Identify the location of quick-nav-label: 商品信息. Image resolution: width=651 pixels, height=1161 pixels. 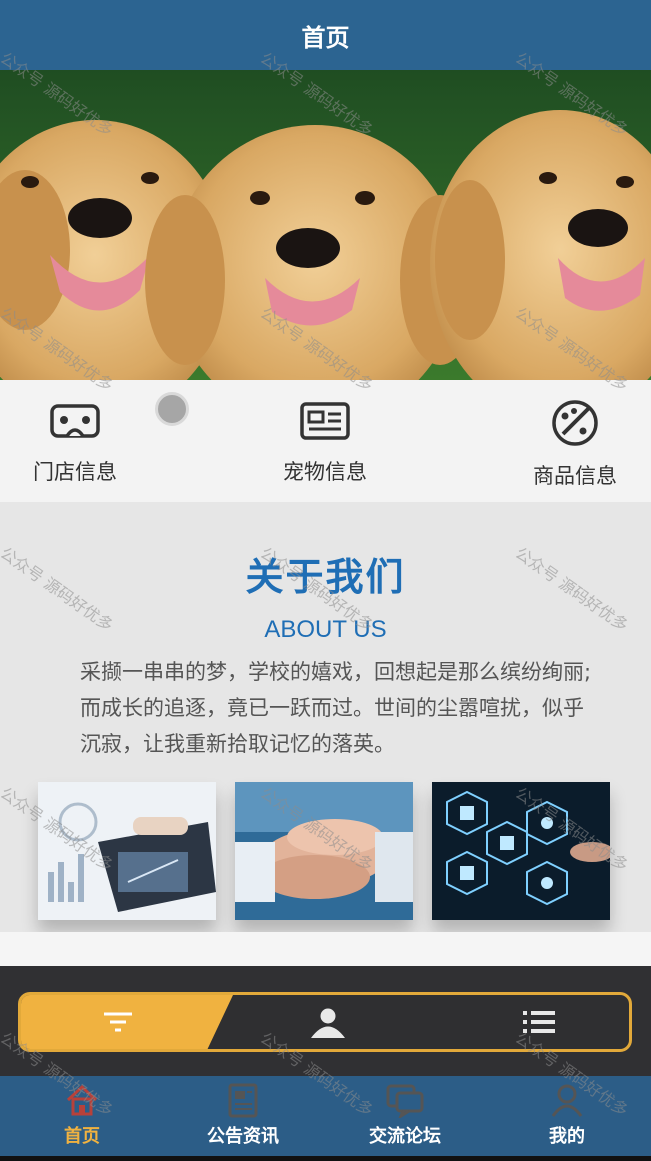
(575, 476).